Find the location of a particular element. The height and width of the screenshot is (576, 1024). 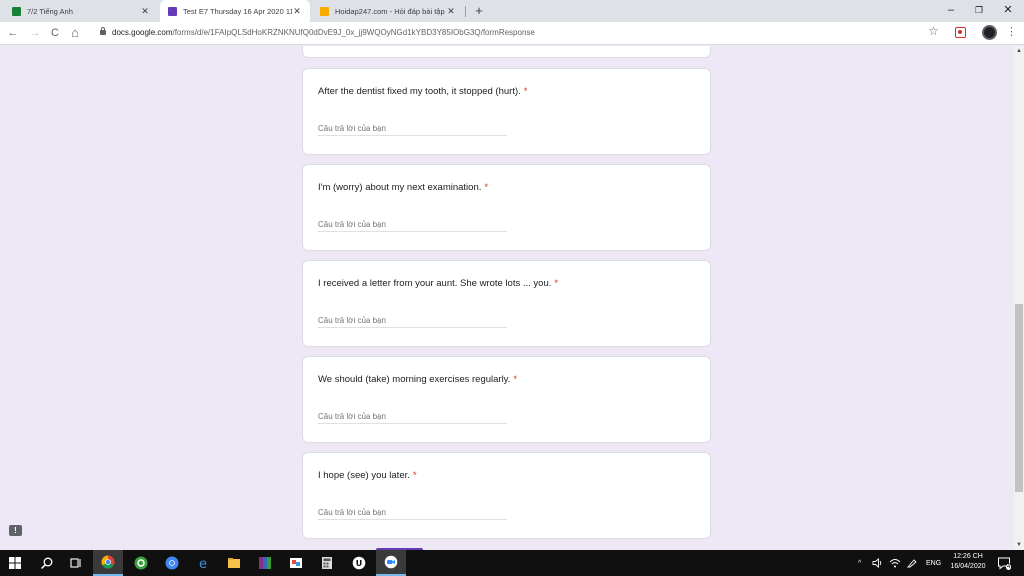

taskbar-unreal: U is located at coordinates (359, 563).